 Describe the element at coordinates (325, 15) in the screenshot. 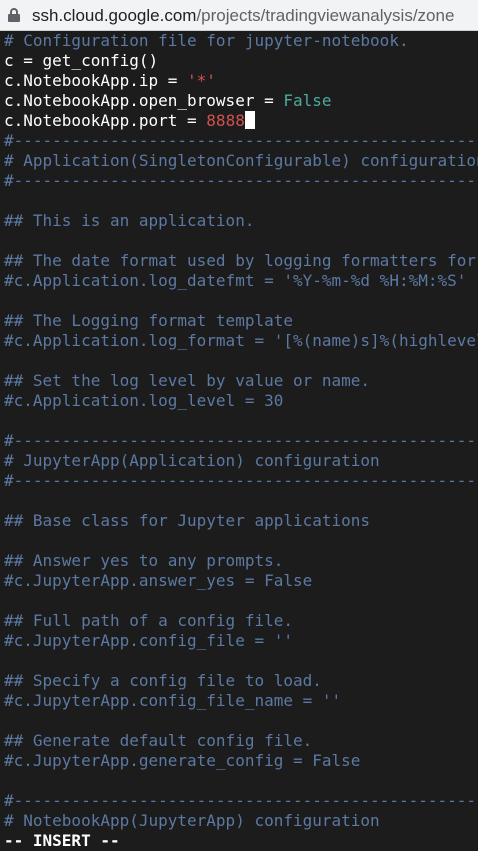

I see `url-path: /projects/tradingviewanalysis/zone` at that location.